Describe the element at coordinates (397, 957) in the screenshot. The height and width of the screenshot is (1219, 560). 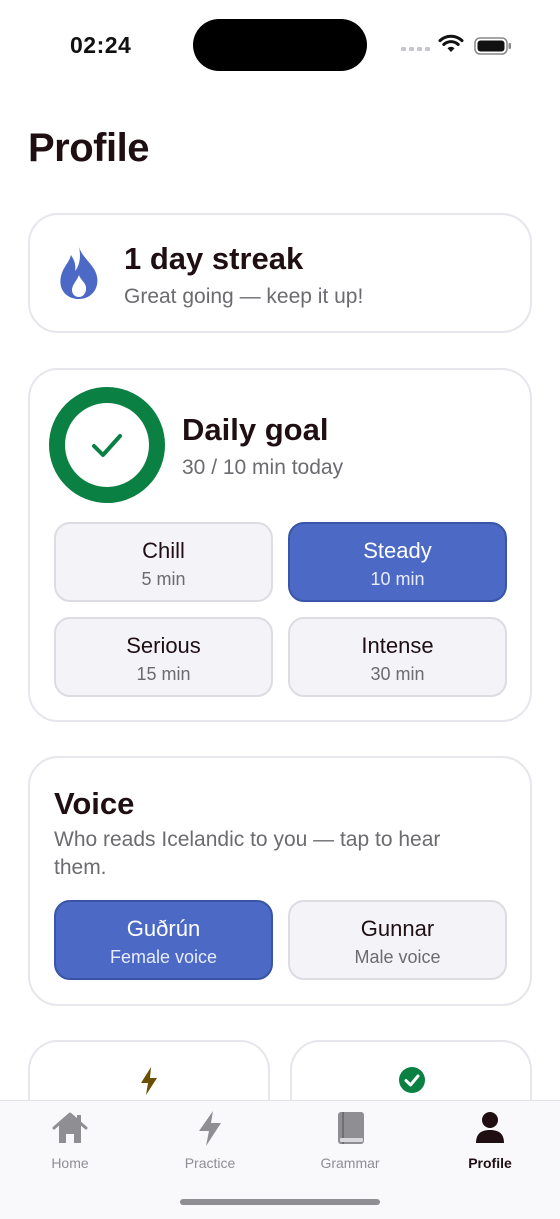
I see `voice-option-type: Male voice` at that location.